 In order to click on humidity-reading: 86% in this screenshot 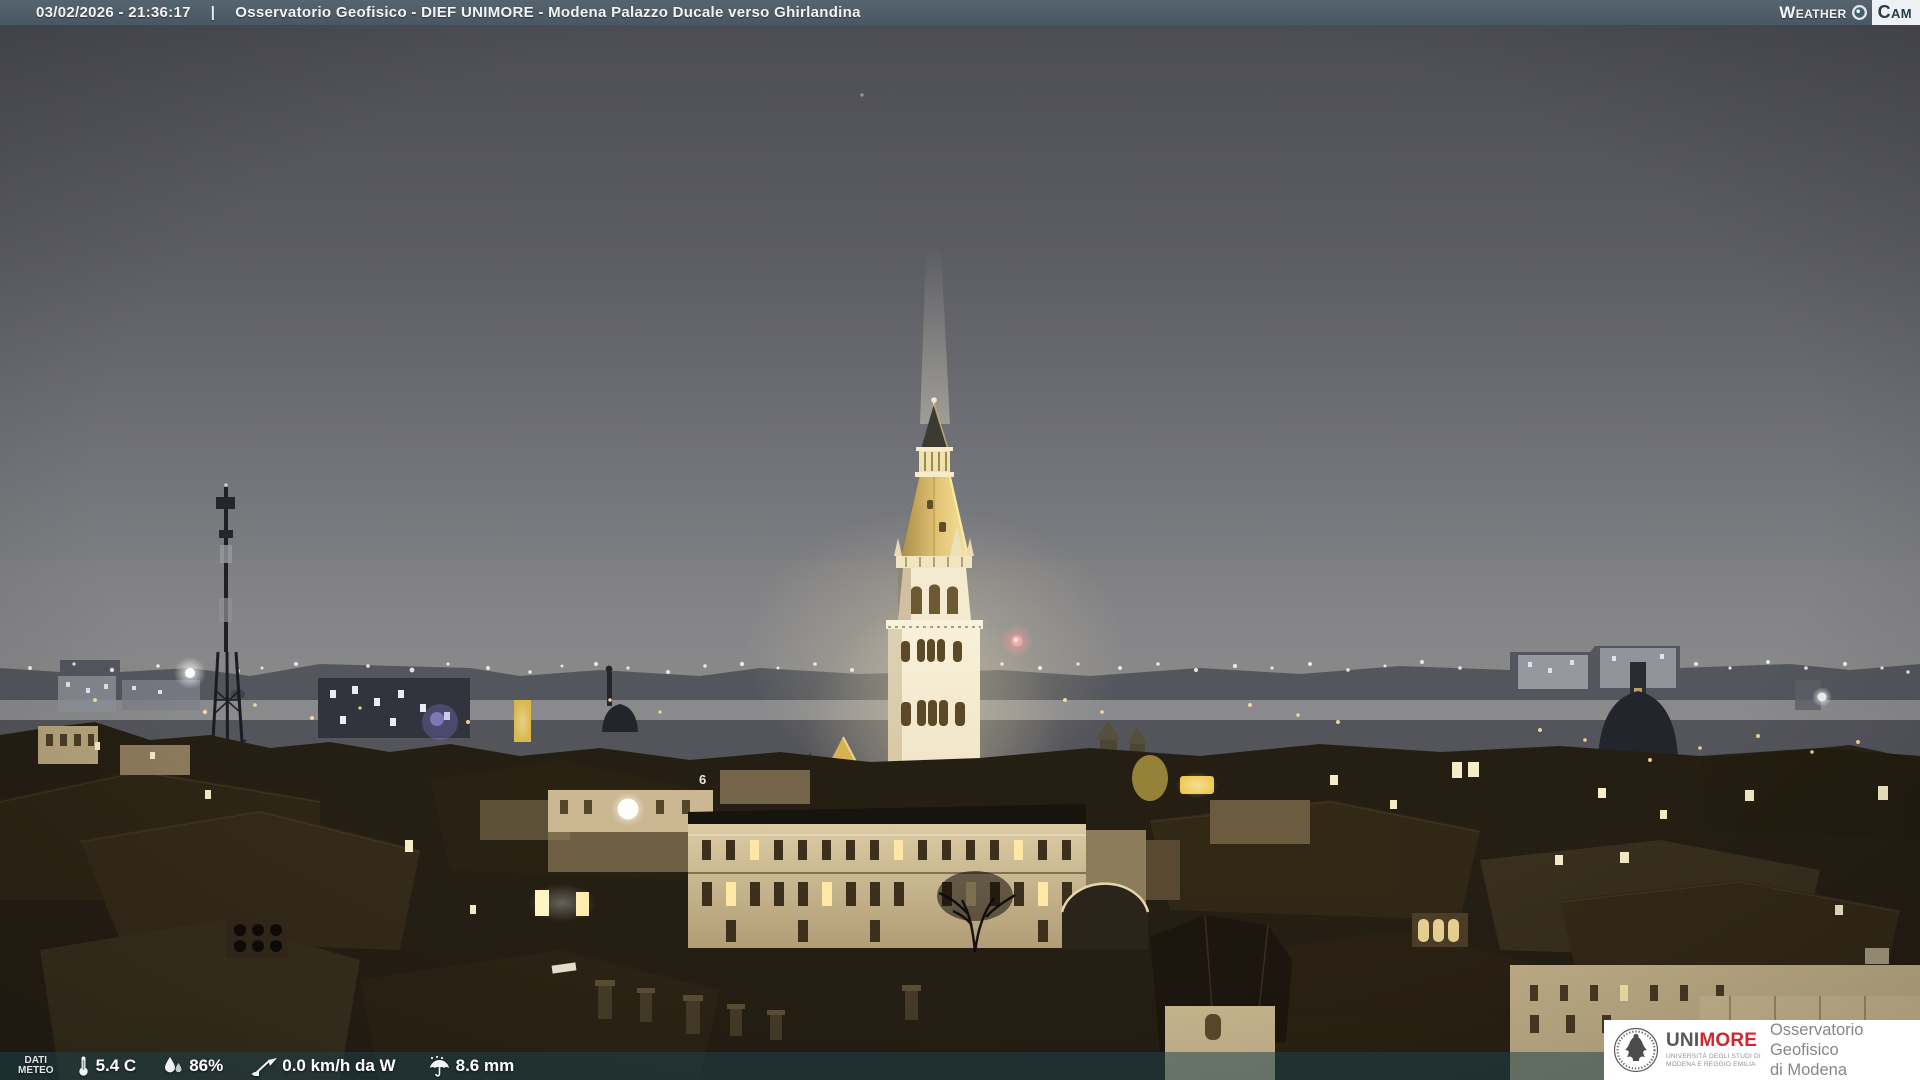, I will do `click(192, 1066)`.